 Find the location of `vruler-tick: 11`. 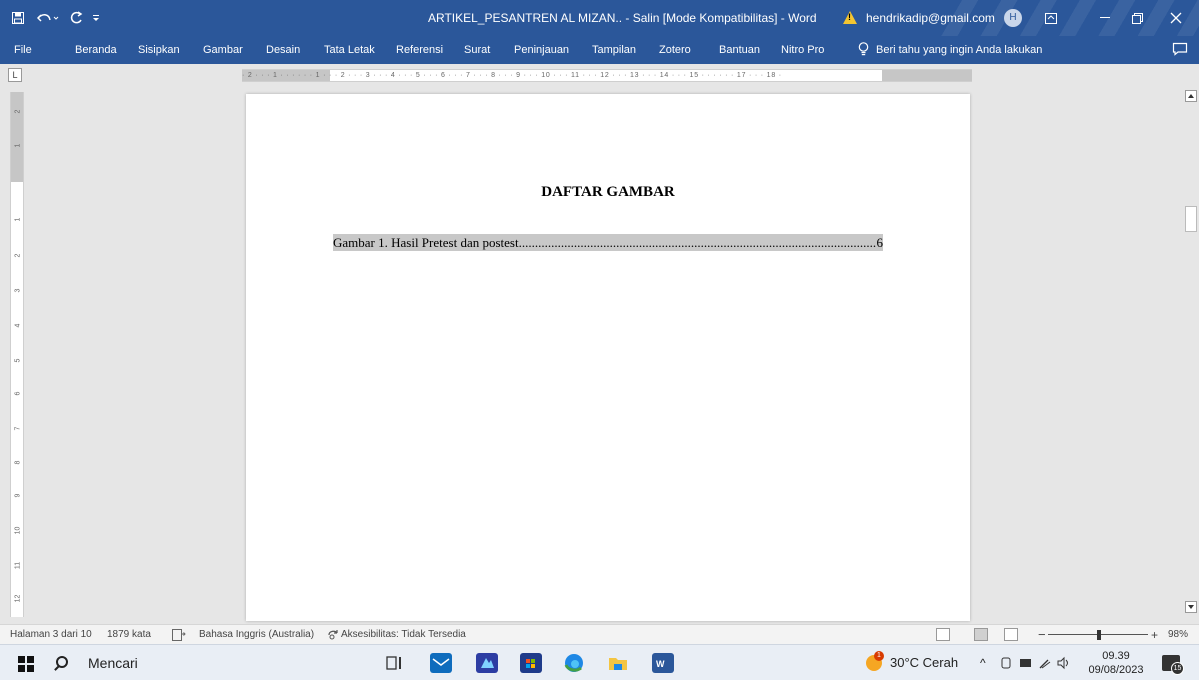

vruler-tick: 11 is located at coordinates (18, 565).